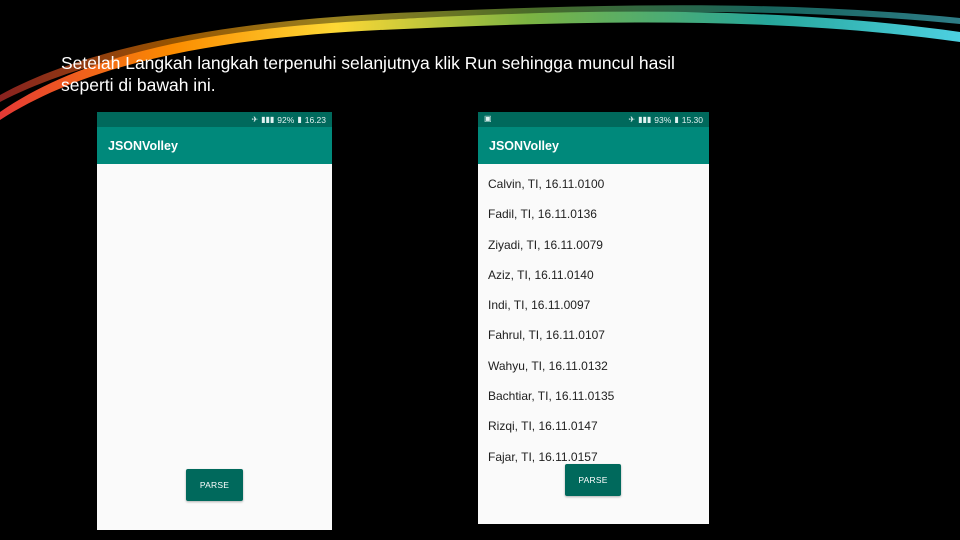 This screenshot has width=960, height=540. I want to click on caption-line-2: seperti di bawah ini., so click(138, 85).